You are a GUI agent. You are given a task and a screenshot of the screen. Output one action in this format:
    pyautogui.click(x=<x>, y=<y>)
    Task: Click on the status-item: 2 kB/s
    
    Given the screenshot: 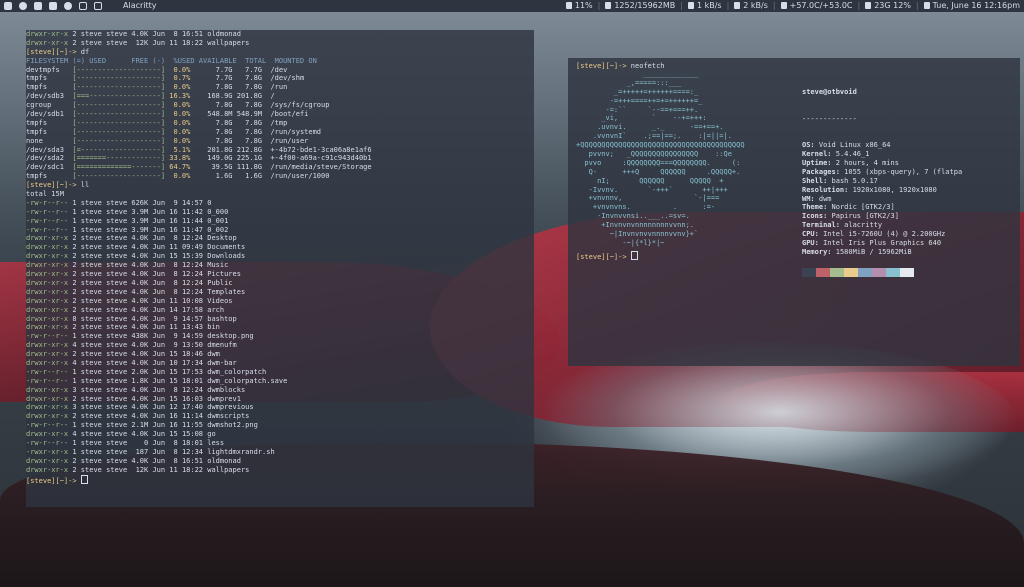 What is the action you would take?
    pyautogui.click(x=751, y=6)
    